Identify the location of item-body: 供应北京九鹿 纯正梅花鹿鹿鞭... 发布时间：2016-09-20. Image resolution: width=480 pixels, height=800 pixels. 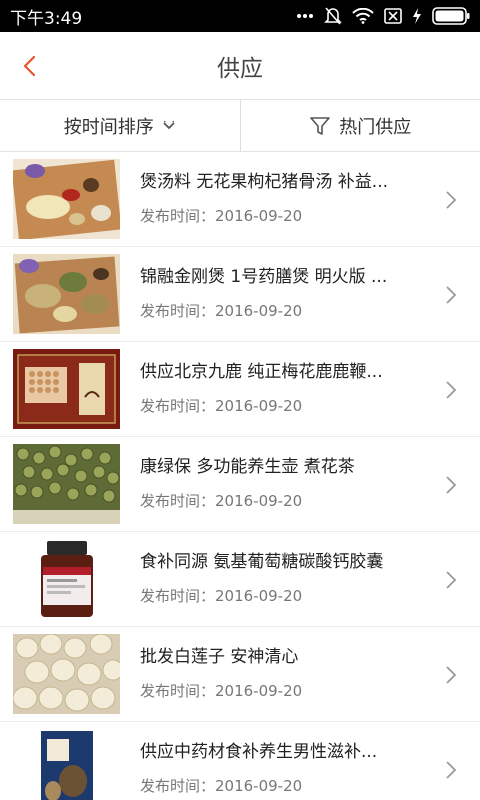
(310, 389).